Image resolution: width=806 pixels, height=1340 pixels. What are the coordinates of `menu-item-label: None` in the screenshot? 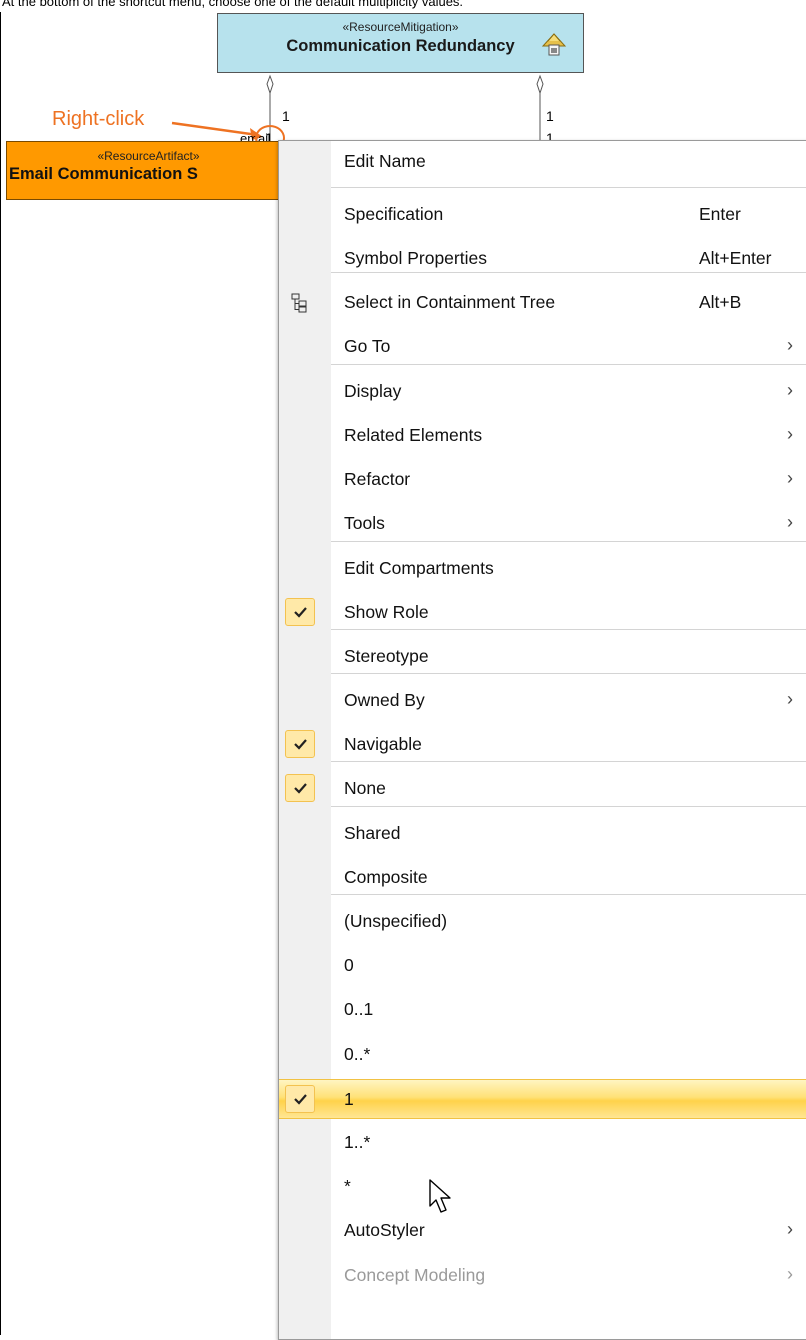 It's located at (365, 788).